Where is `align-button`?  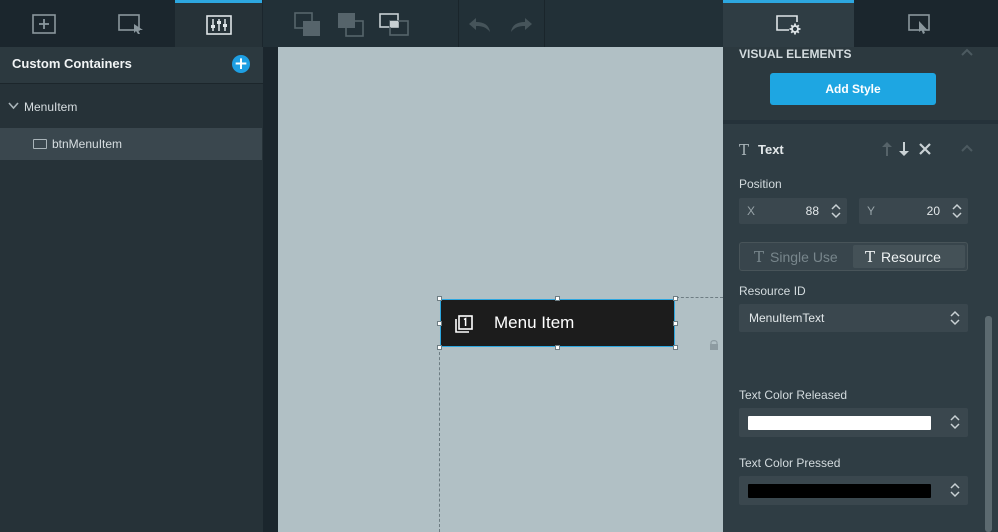
align-button is located at coordinates (394, 25).